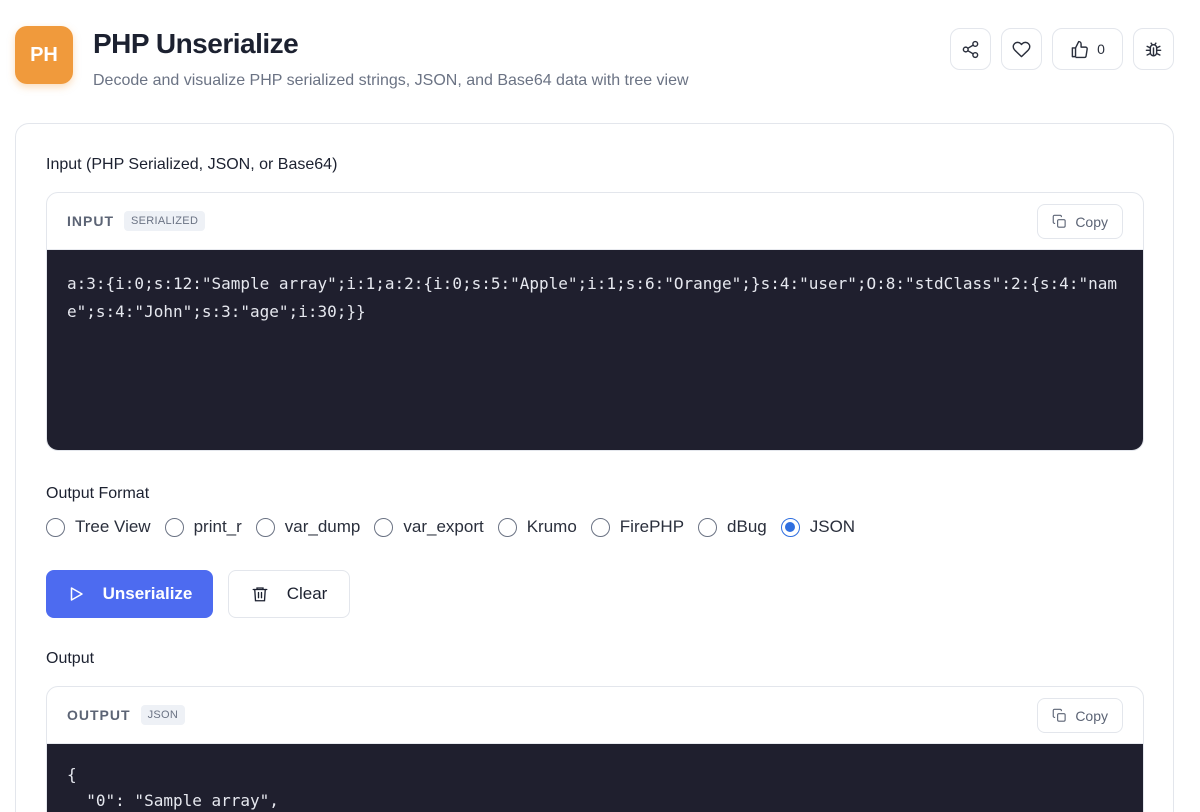  I want to click on copy-output-button: Copy, so click(1080, 715).